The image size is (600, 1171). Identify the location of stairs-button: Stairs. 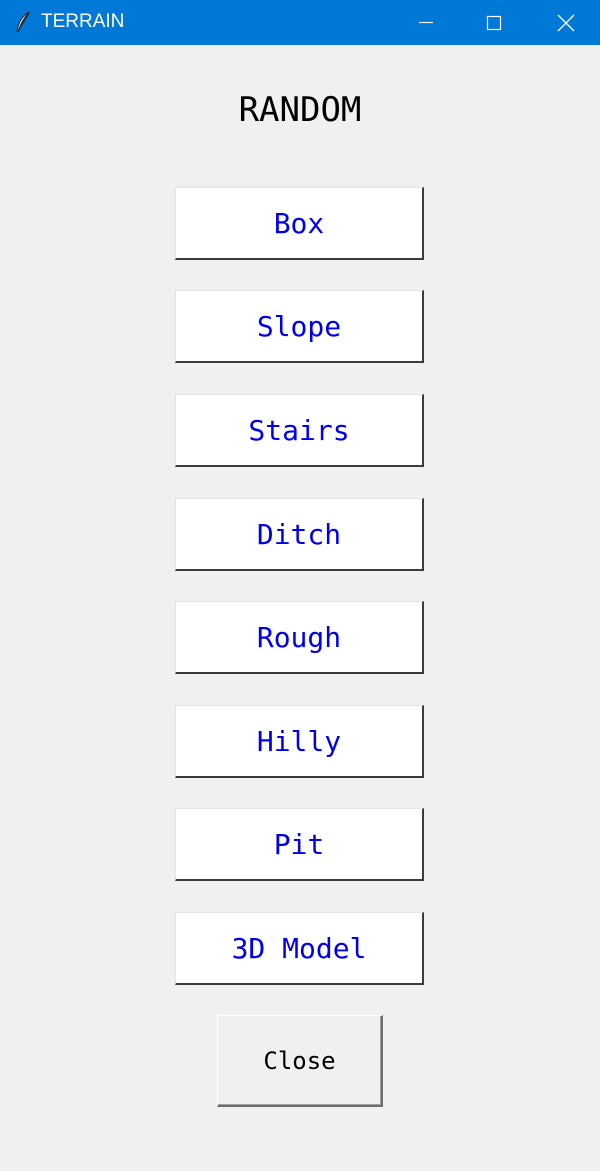
(299, 430).